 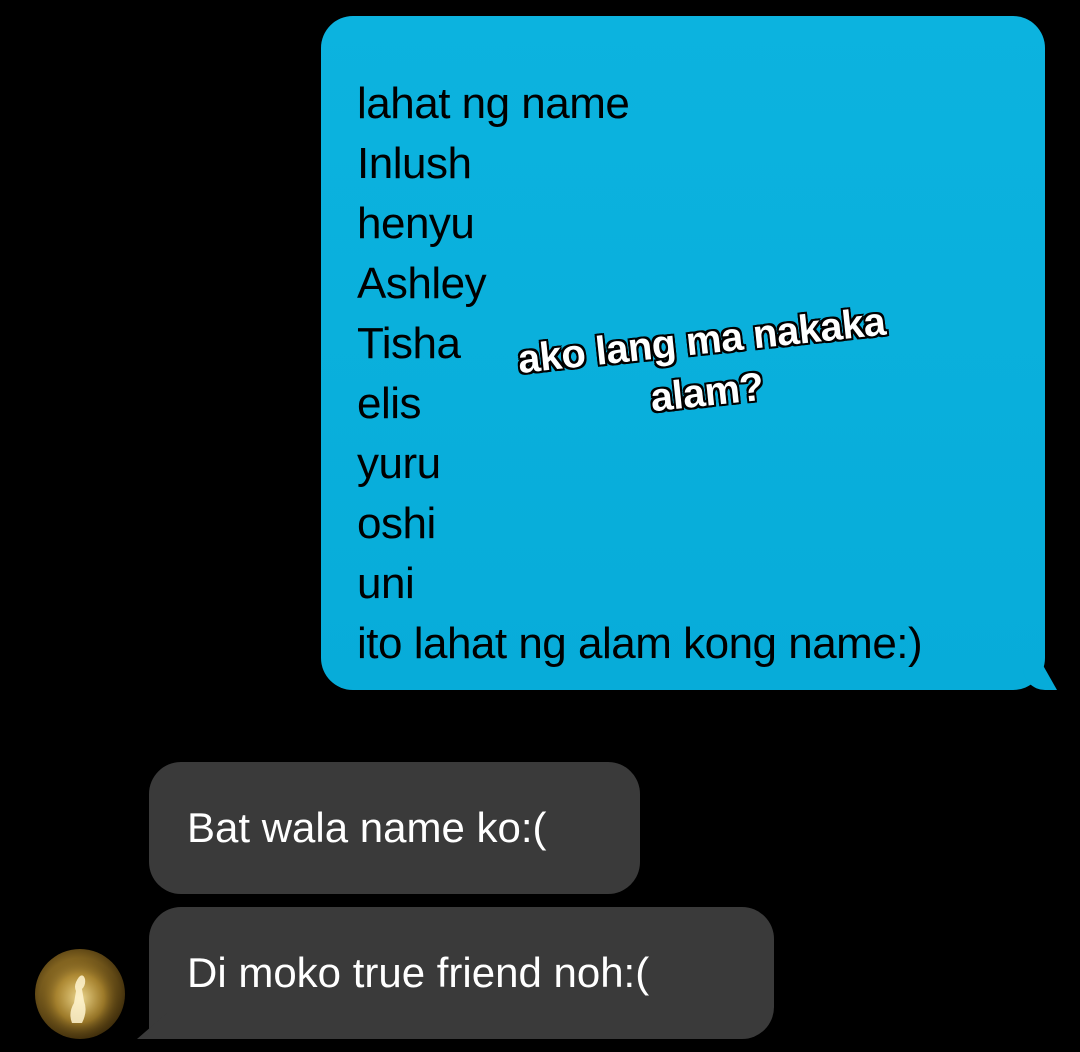 What do you see at coordinates (414, 163) in the screenshot?
I see `message-line: Inlush` at bounding box center [414, 163].